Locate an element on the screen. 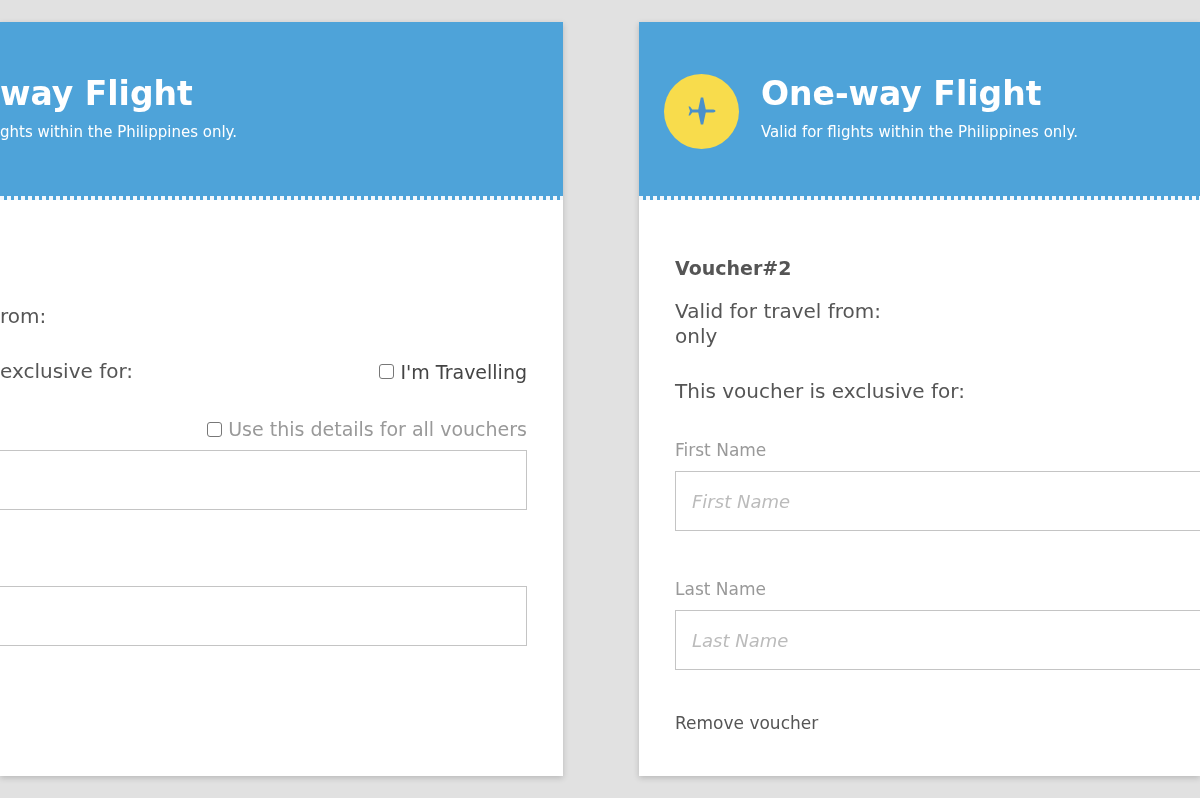 The height and width of the screenshot is (798, 1200). exclusive-label: exclusive for: is located at coordinates (67, 371).